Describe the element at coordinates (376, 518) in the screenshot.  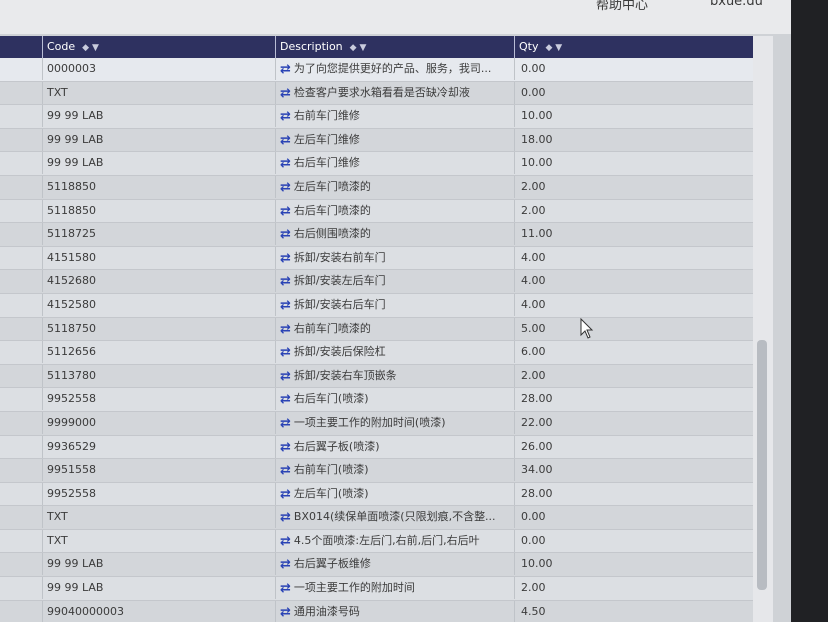
I see `table-row: TXT ⇄ BX014(续保单面喷漆(只限划痕,不含整... 0.00` at that location.